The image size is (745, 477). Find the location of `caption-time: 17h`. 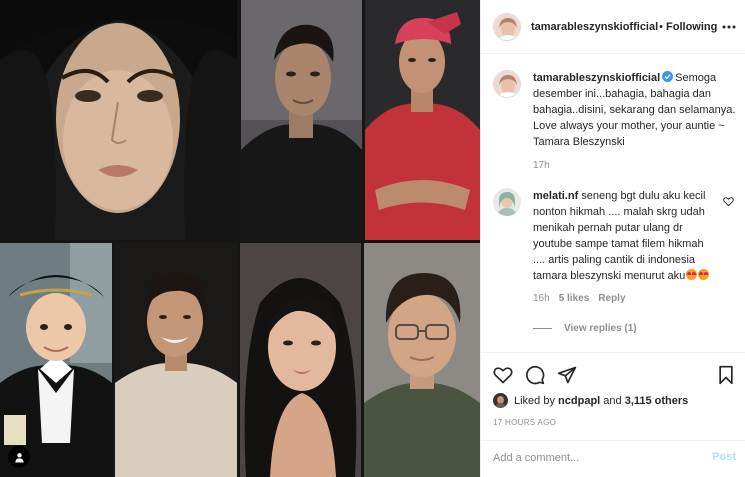

caption-time: 17h is located at coordinates (634, 165).